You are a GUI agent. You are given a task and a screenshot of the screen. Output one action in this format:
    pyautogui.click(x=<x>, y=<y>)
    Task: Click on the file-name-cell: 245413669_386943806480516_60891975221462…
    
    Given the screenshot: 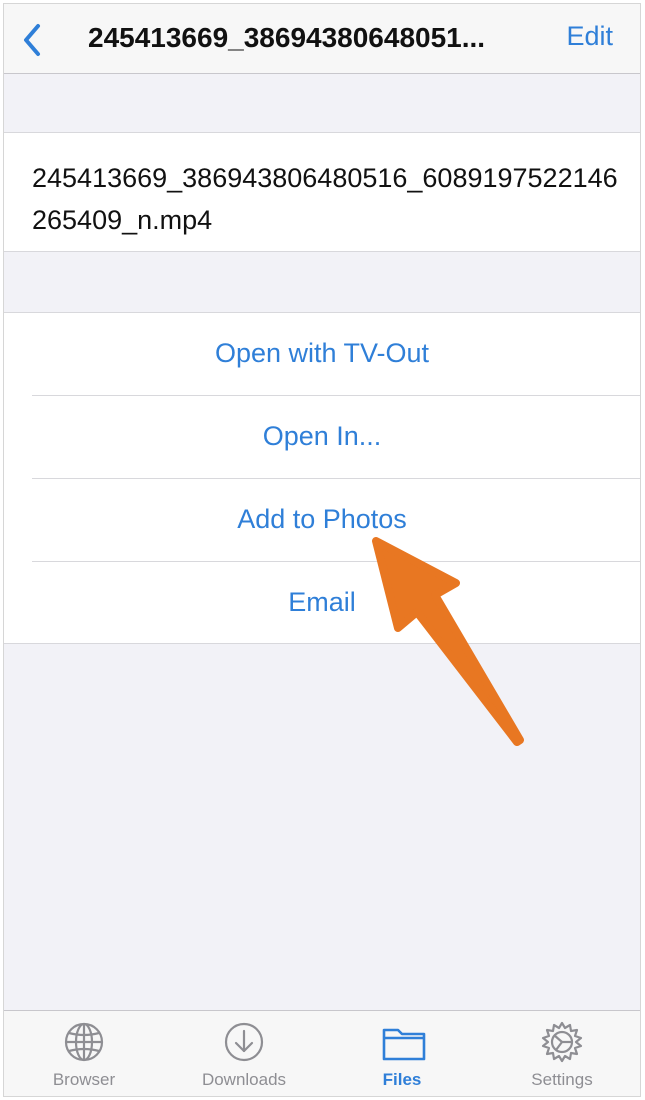 What is the action you would take?
    pyautogui.click(x=322, y=192)
    